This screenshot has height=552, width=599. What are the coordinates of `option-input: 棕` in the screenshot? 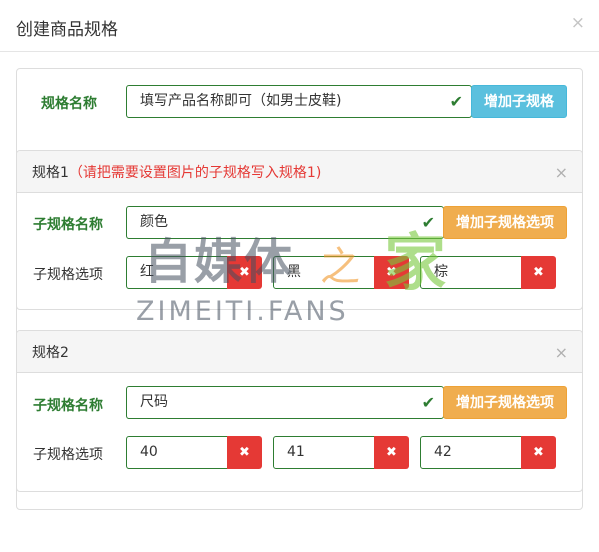 It's located at (471, 272).